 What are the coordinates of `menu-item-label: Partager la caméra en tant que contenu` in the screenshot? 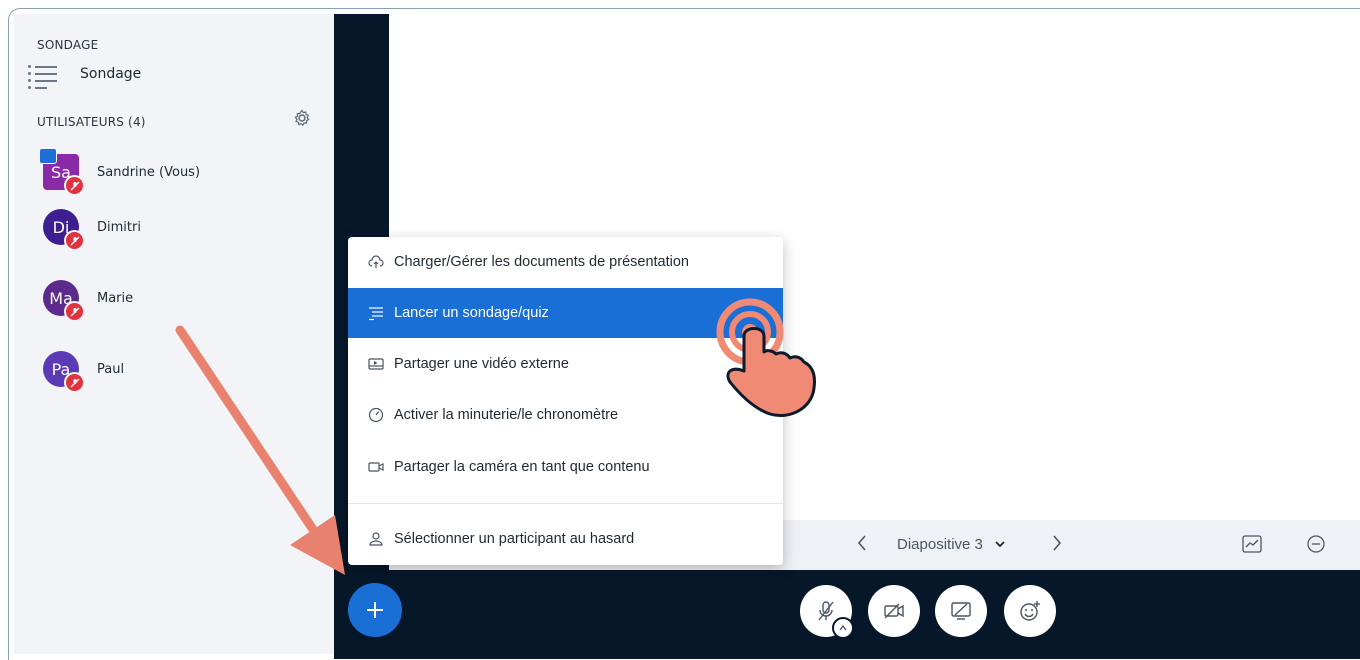 It's located at (522, 467).